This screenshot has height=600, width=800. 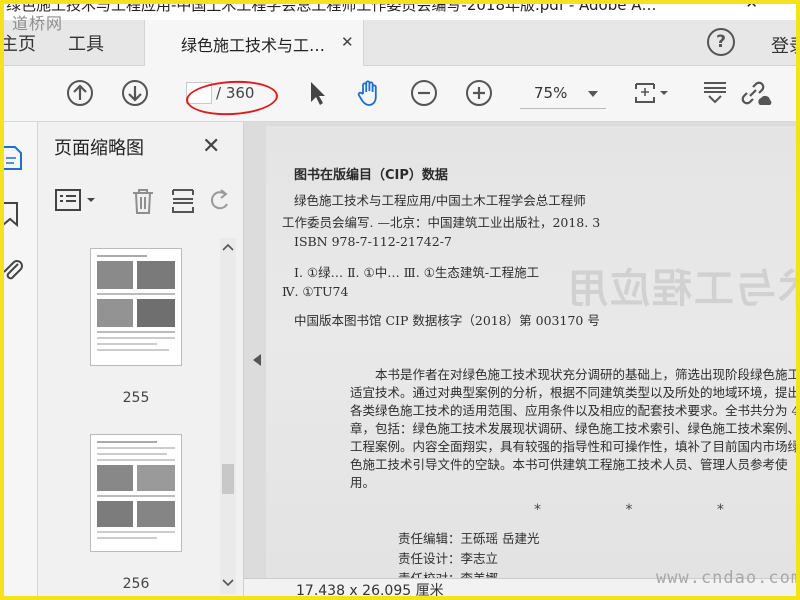 I want to click on window-close-button: ✕, so click(x=751, y=6).